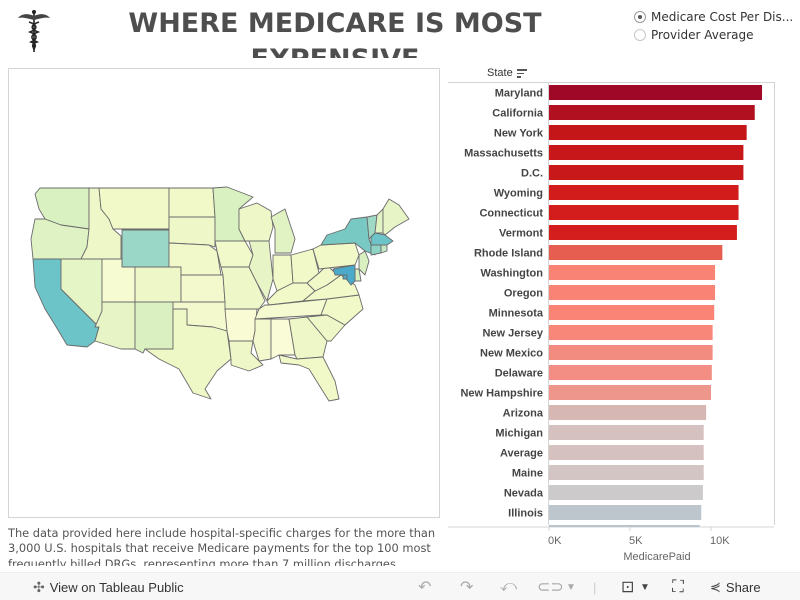 The width and height of the screenshot is (800, 600). What do you see at coordinates (516, 314) in the screenshot?
I see `category-label: Minnesota` at bounding box center [516, 314].